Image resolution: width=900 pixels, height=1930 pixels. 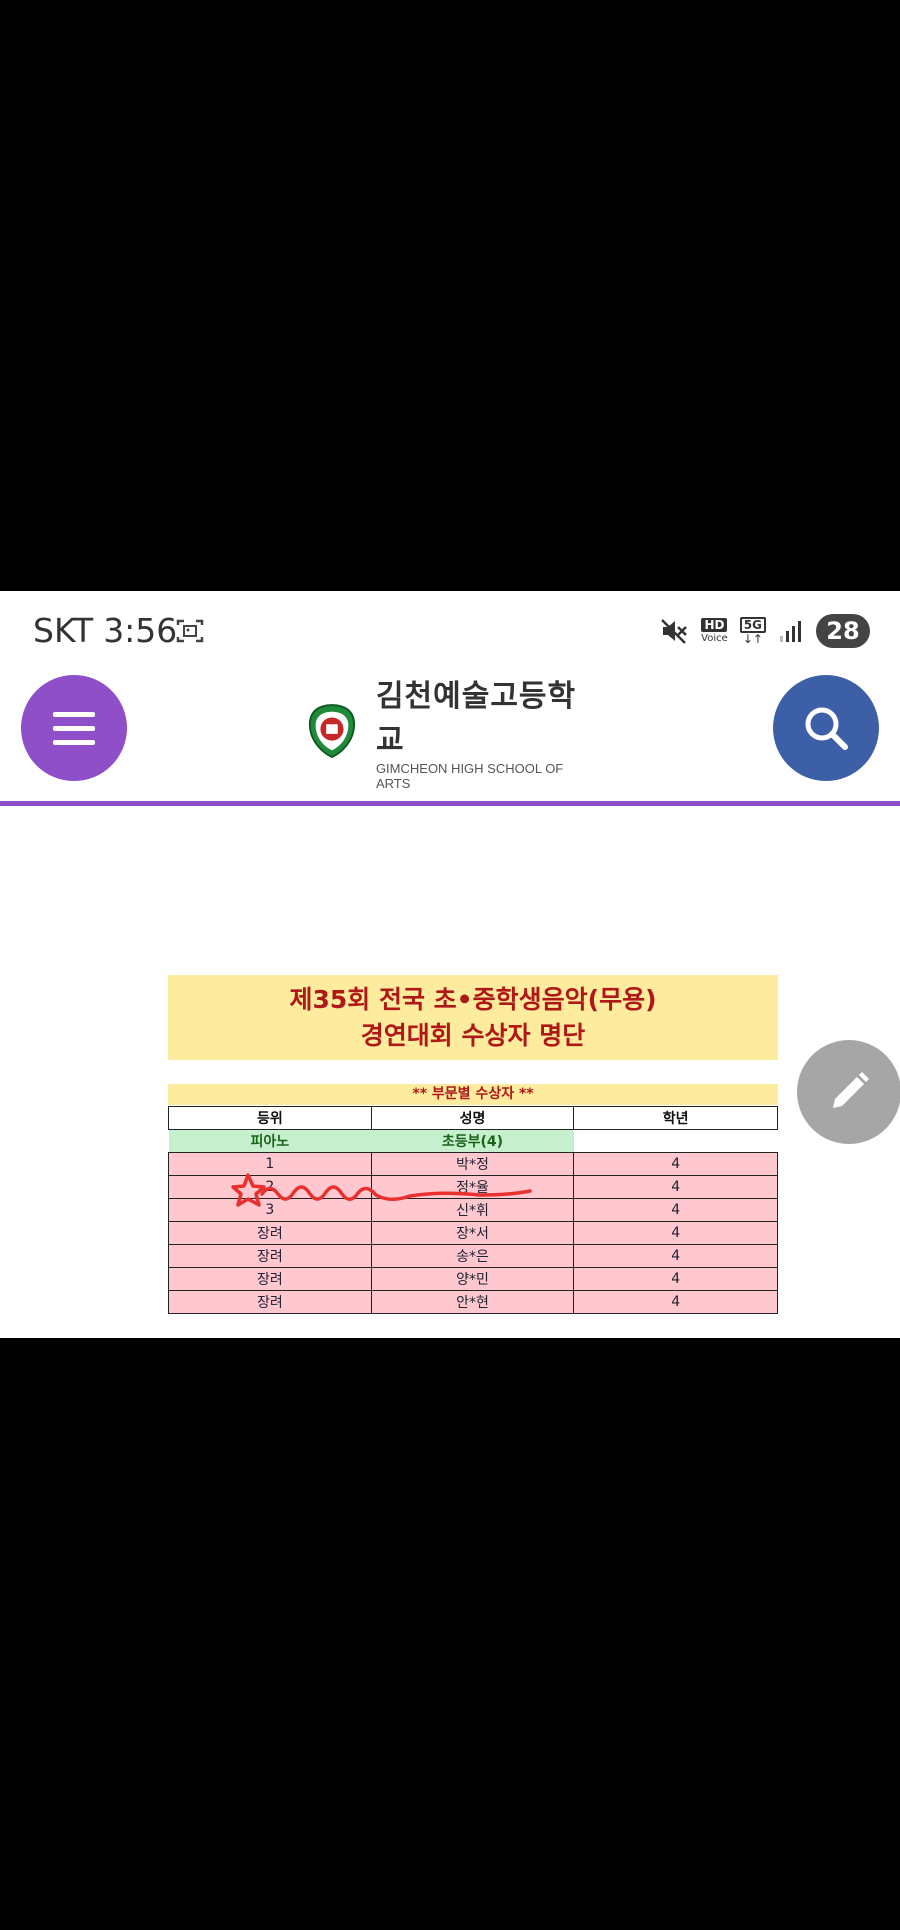 What do you see at coordinates (674, 631) in the screenshot?
I see `mute-icon` at bounding box center [674, 631].